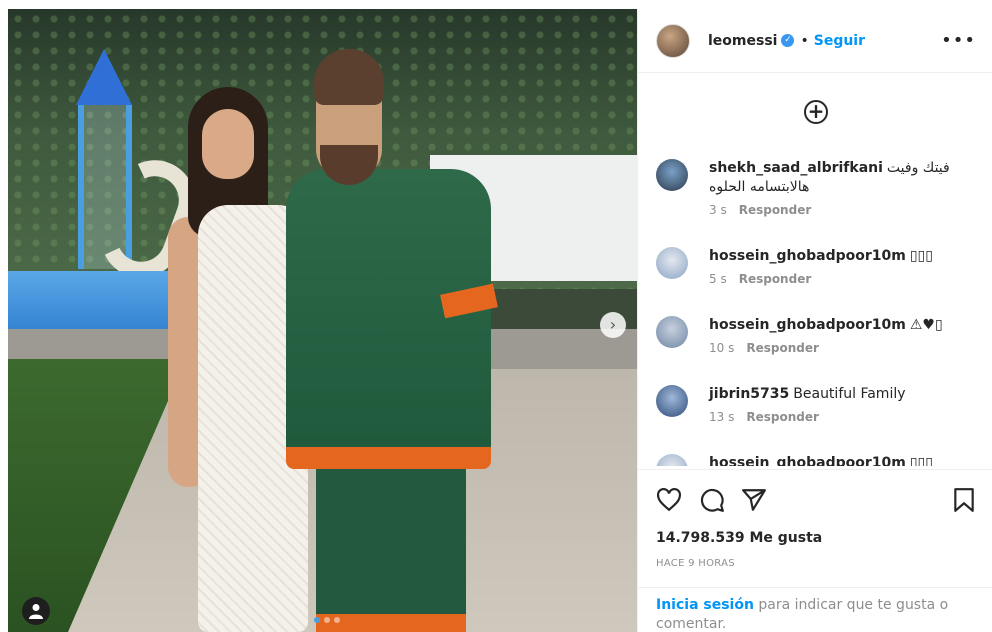  What do you see at coordinates (712, 500) in the screenshot?
I see `comment-bubble-icon` at bounding box center [712, 500].